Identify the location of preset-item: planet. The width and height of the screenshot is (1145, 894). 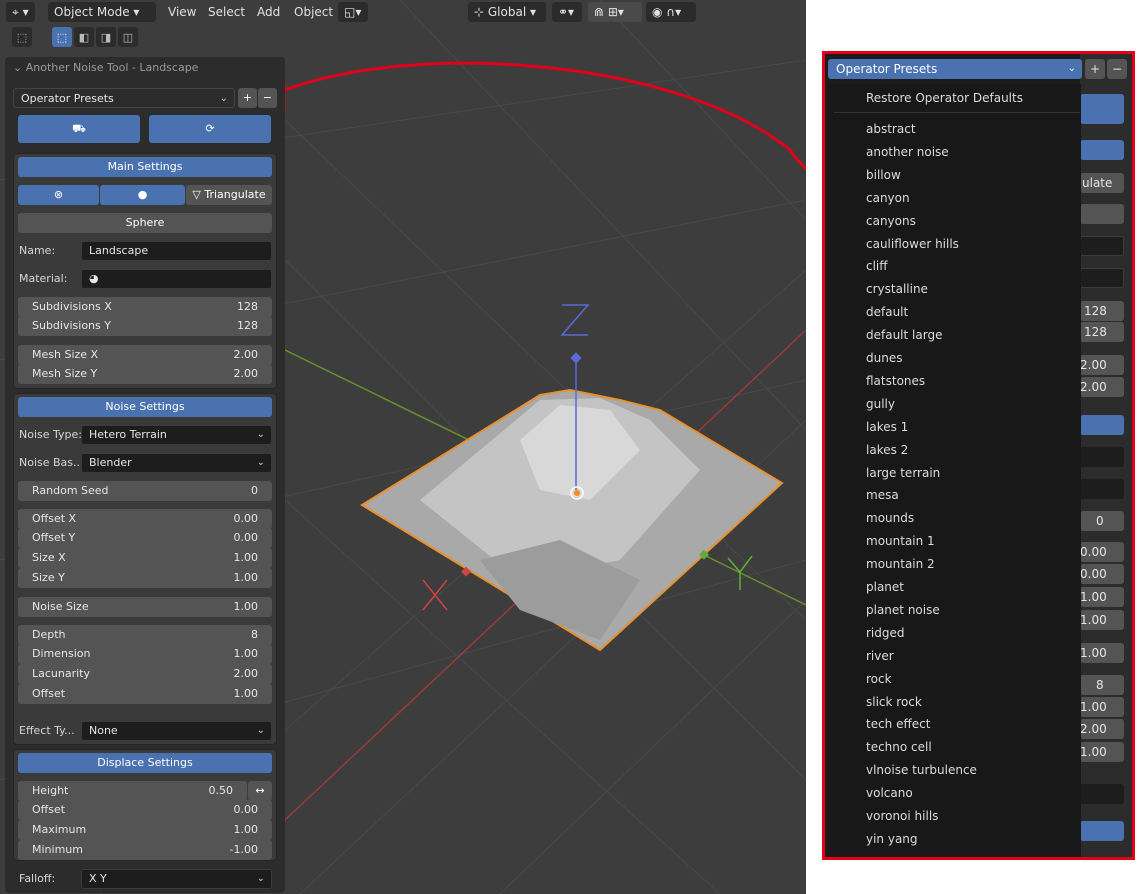
(885, 587).